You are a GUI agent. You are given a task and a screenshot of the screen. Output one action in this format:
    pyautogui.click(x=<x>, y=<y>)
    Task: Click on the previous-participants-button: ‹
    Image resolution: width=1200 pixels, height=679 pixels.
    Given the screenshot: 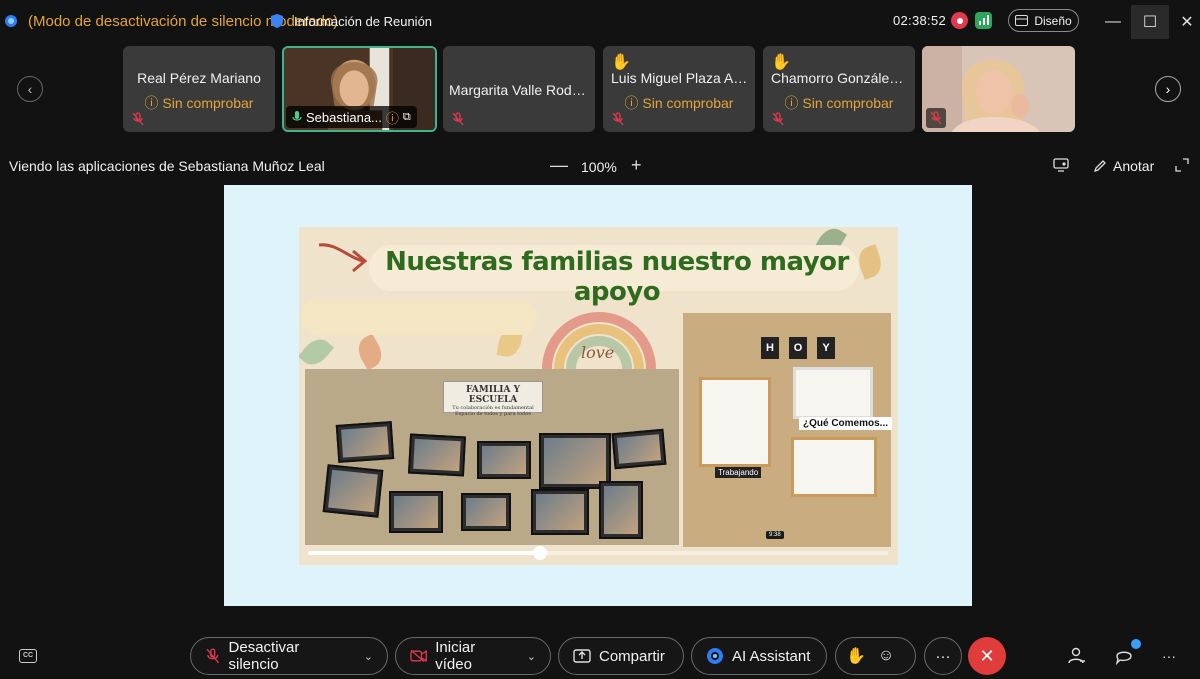 What is the action you would take?
    pyautogui.click(x=30, y=89)
    